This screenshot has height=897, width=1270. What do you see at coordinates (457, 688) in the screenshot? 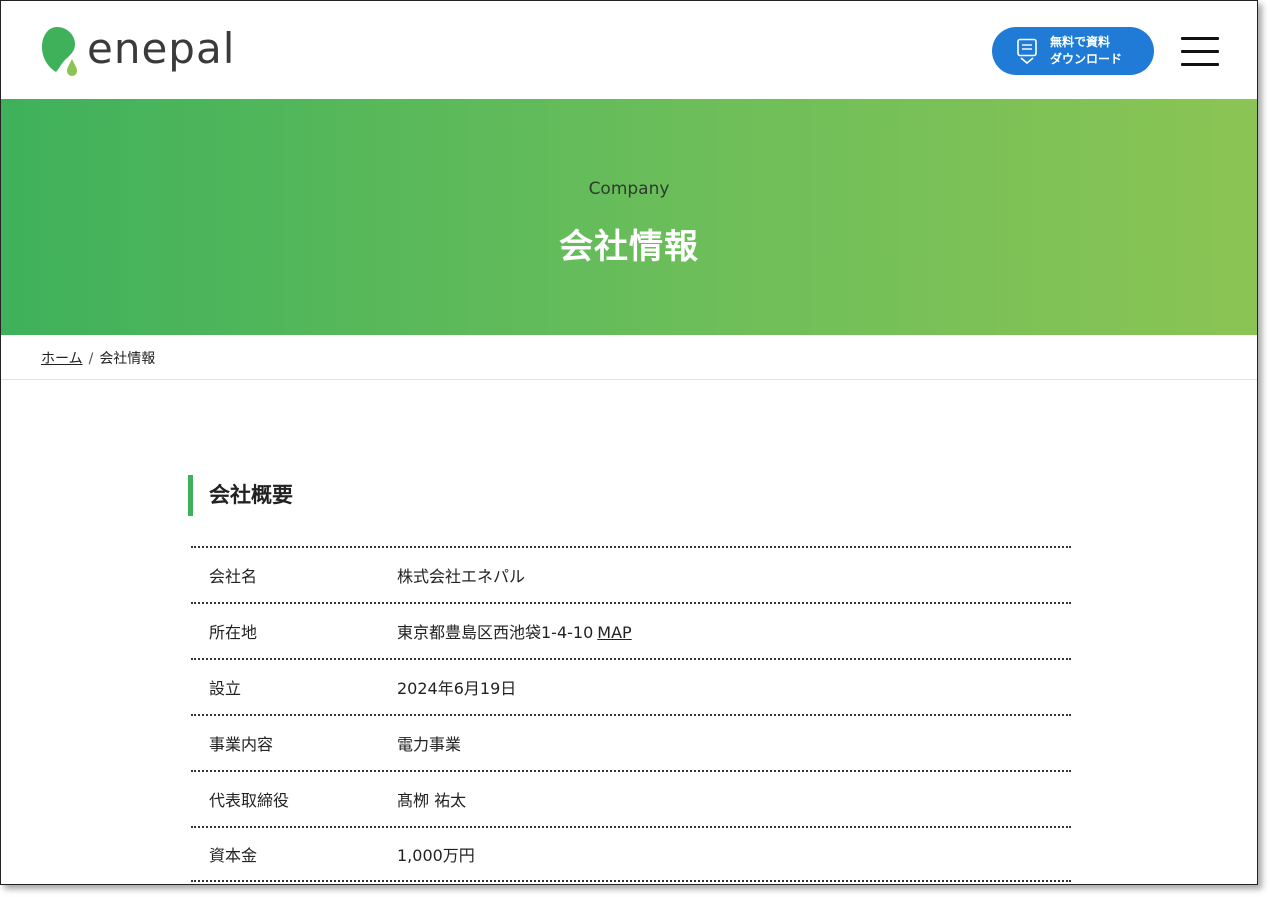
I see `row-value: 2024年6月19日` at bounding box center [457, 688].